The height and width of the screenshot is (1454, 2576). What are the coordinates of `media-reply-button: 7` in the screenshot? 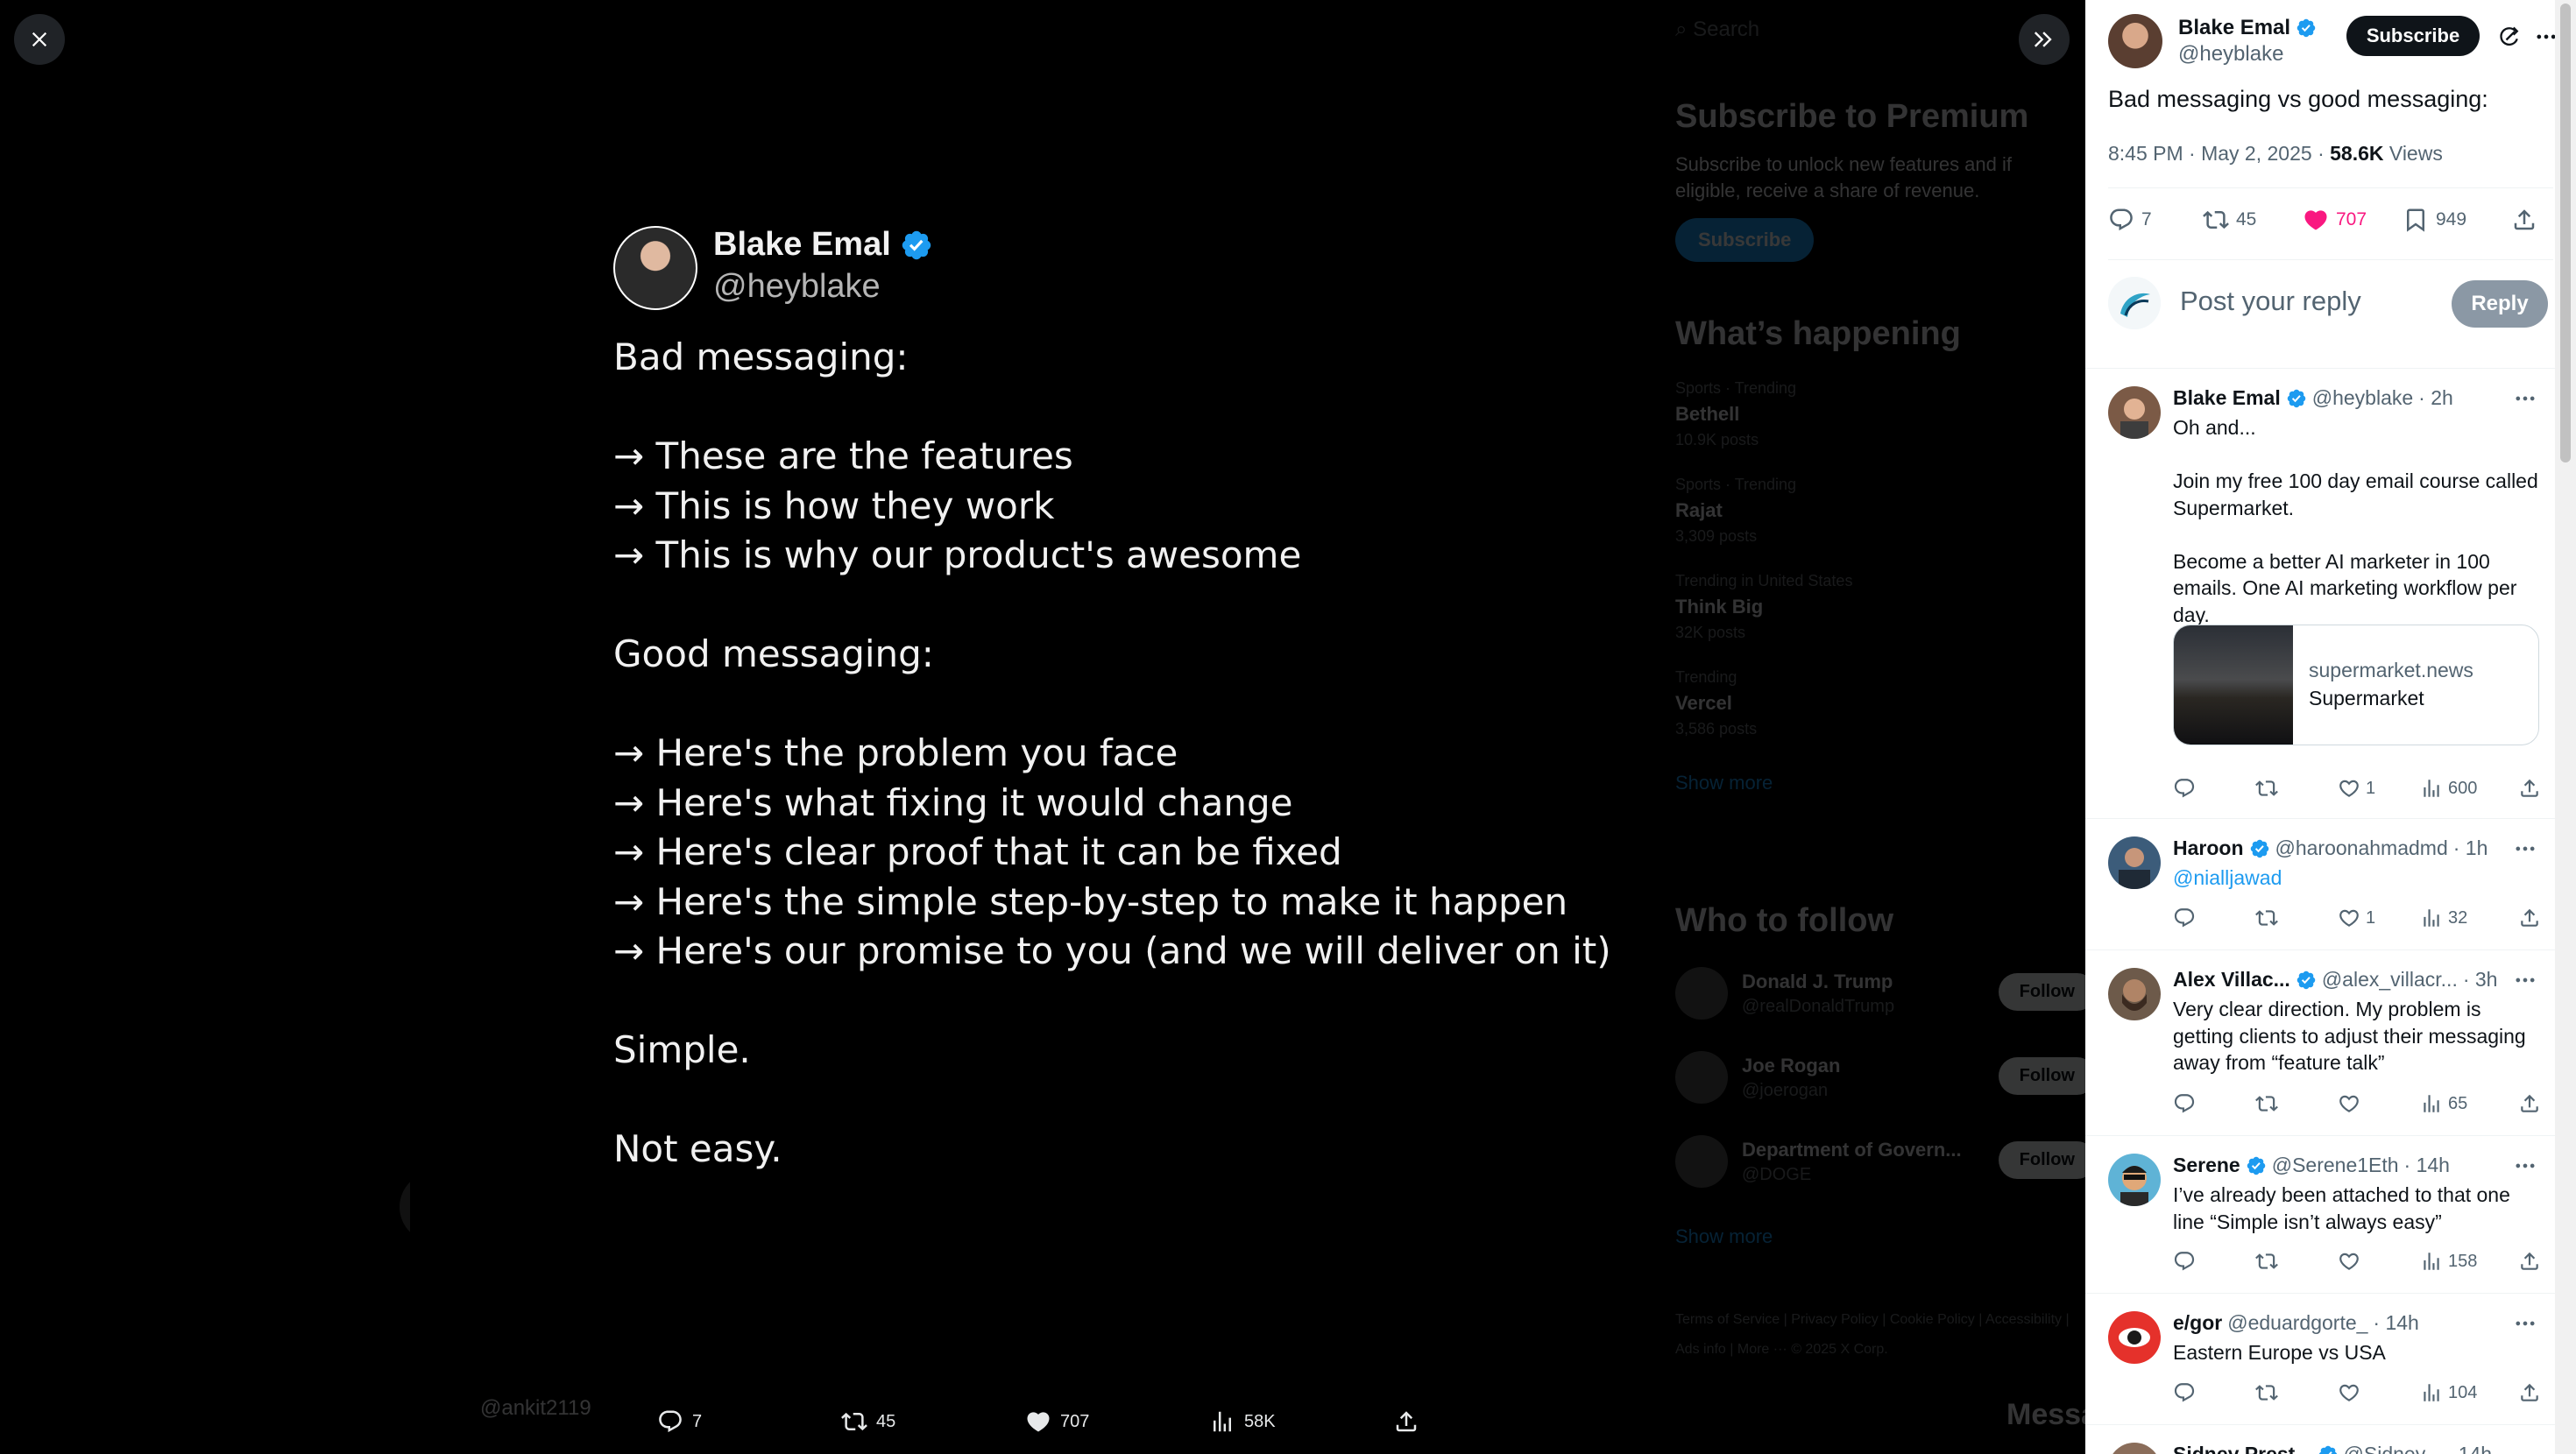 It's located at (679, 1421).